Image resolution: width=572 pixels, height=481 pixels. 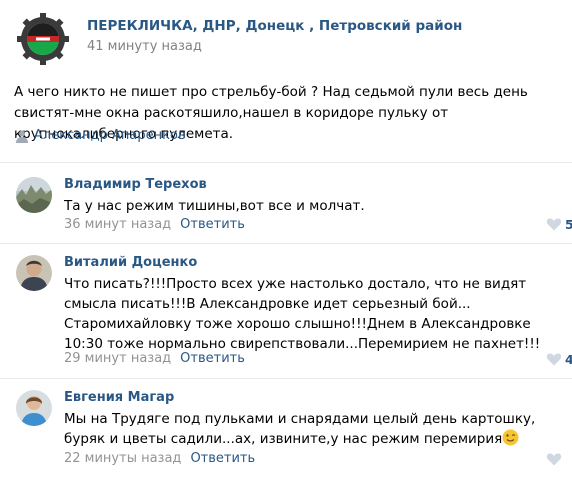 What do you see at coordinates (144, 46) in the screenshot?
I see `post-timestamp: 41 минуту назад` at bounding box center [144, 46].